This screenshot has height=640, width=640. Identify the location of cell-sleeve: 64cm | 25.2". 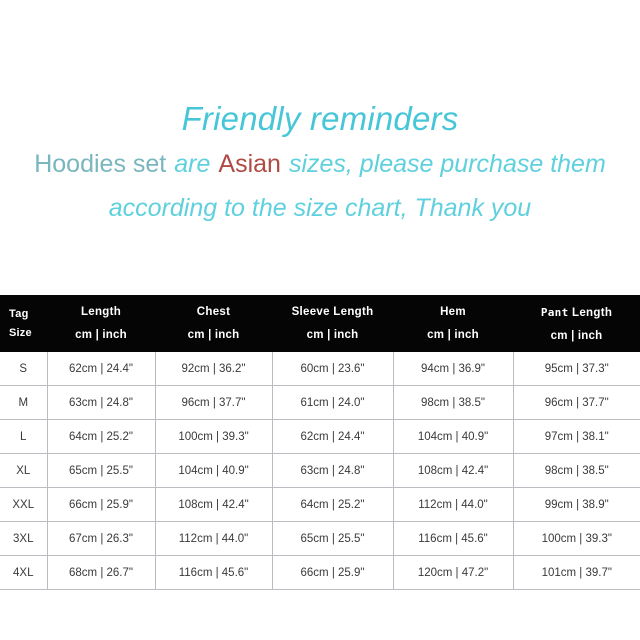
(333, 504).